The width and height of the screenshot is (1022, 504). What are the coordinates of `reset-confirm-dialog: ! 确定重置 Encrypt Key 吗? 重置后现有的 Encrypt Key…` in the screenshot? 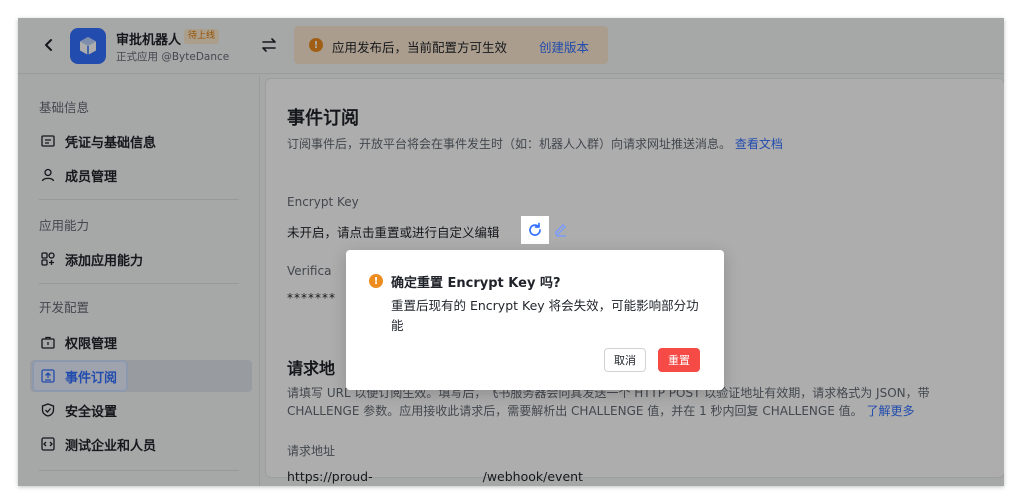 It's located at (535, 320).